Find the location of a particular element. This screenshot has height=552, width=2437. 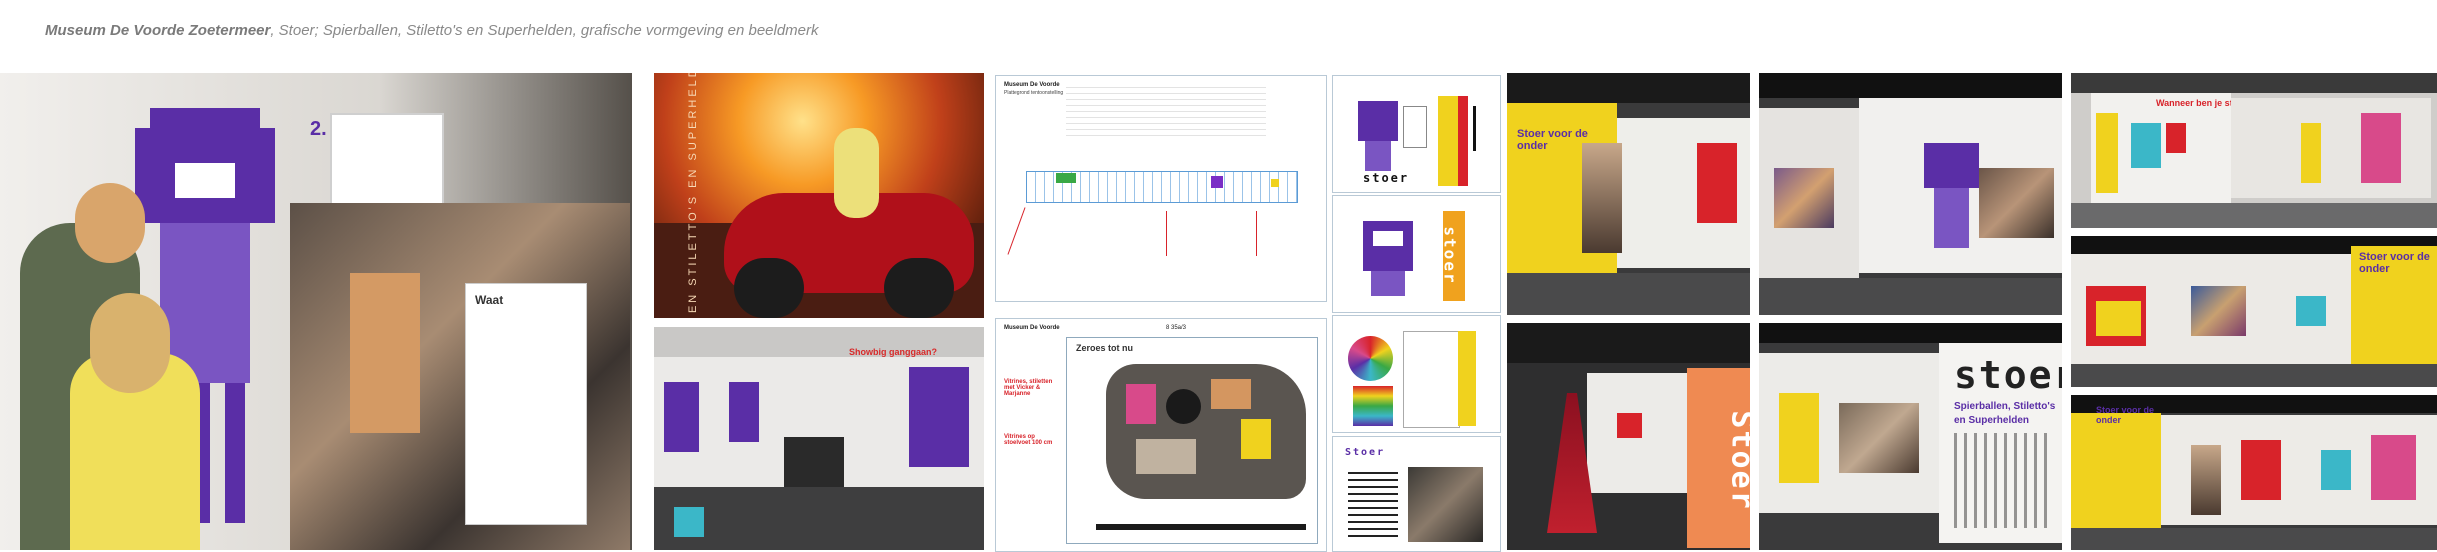

stoer-sub-1: Spierballen, Stiletto's is located at coordinates (2005, 406).